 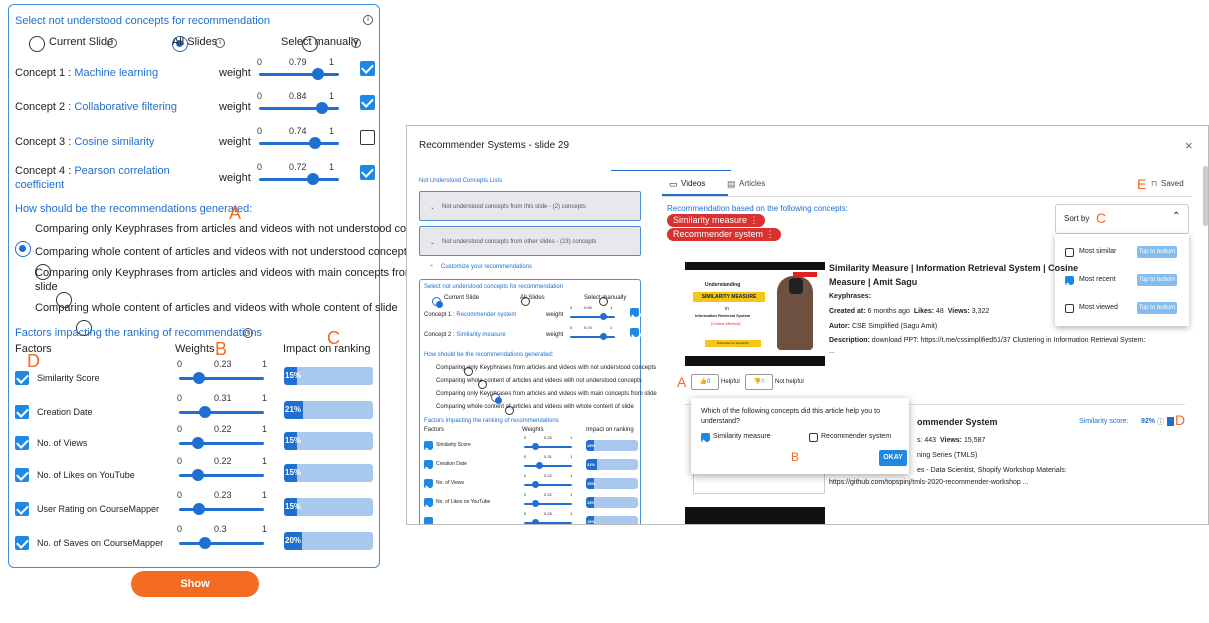 I want to click on like-button: 👍0, so click(x=705, y=382).